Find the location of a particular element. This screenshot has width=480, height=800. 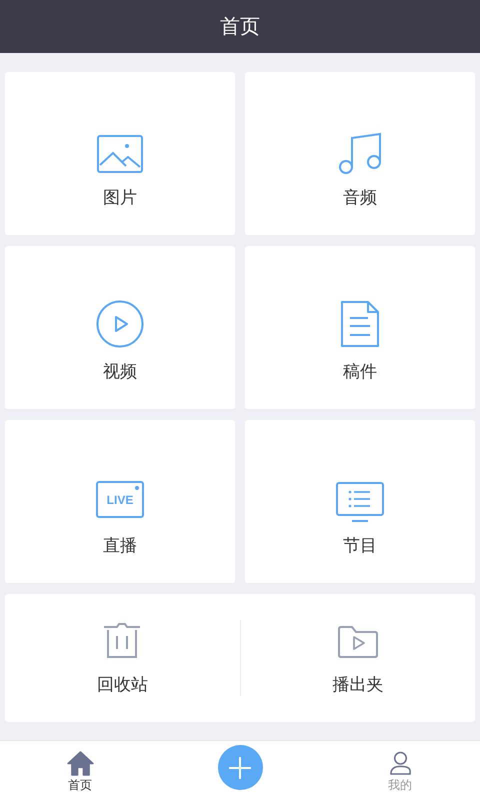

tile-label: 直播 is located at coordinates (120, 546).